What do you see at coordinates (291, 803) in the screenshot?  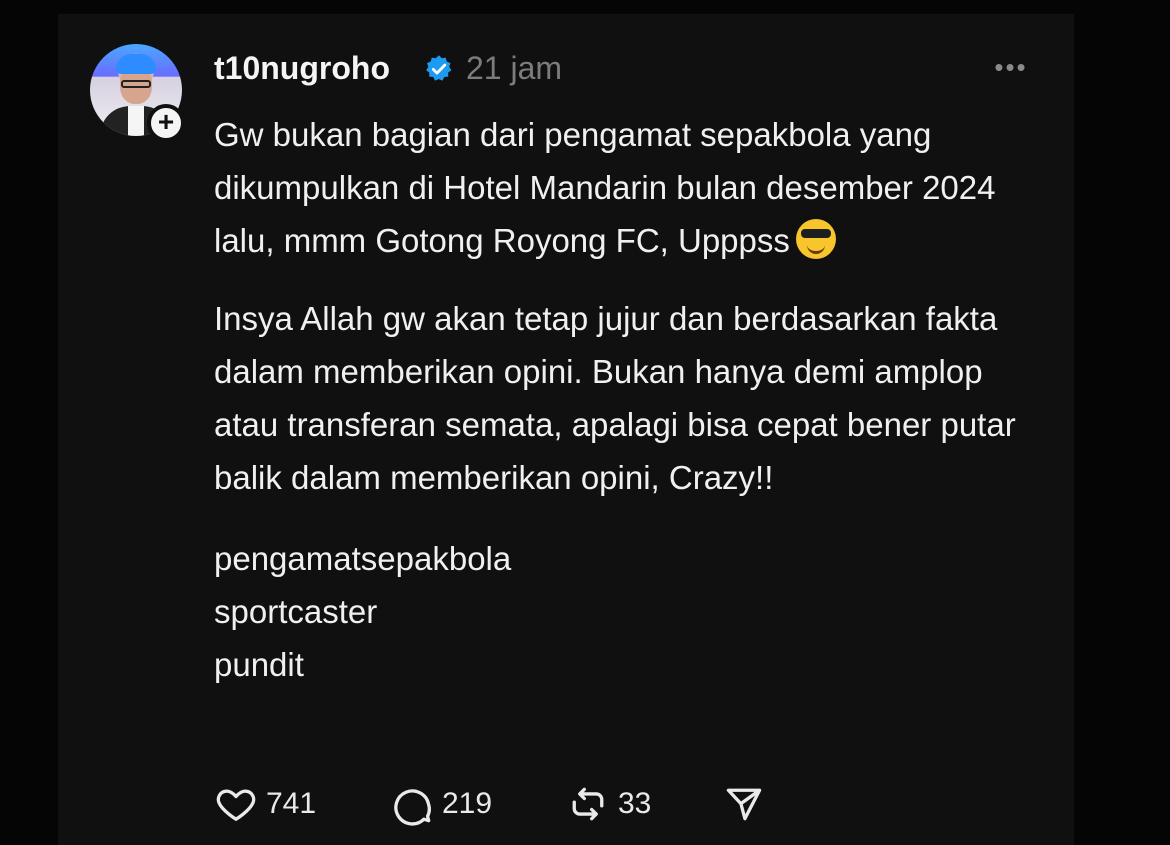 I see `like-count: 741` at bounding box center [291, 803].